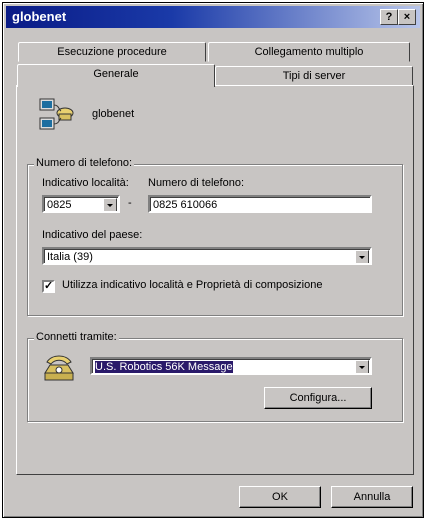  I want to click on close-button: ×, so click(407, 17).